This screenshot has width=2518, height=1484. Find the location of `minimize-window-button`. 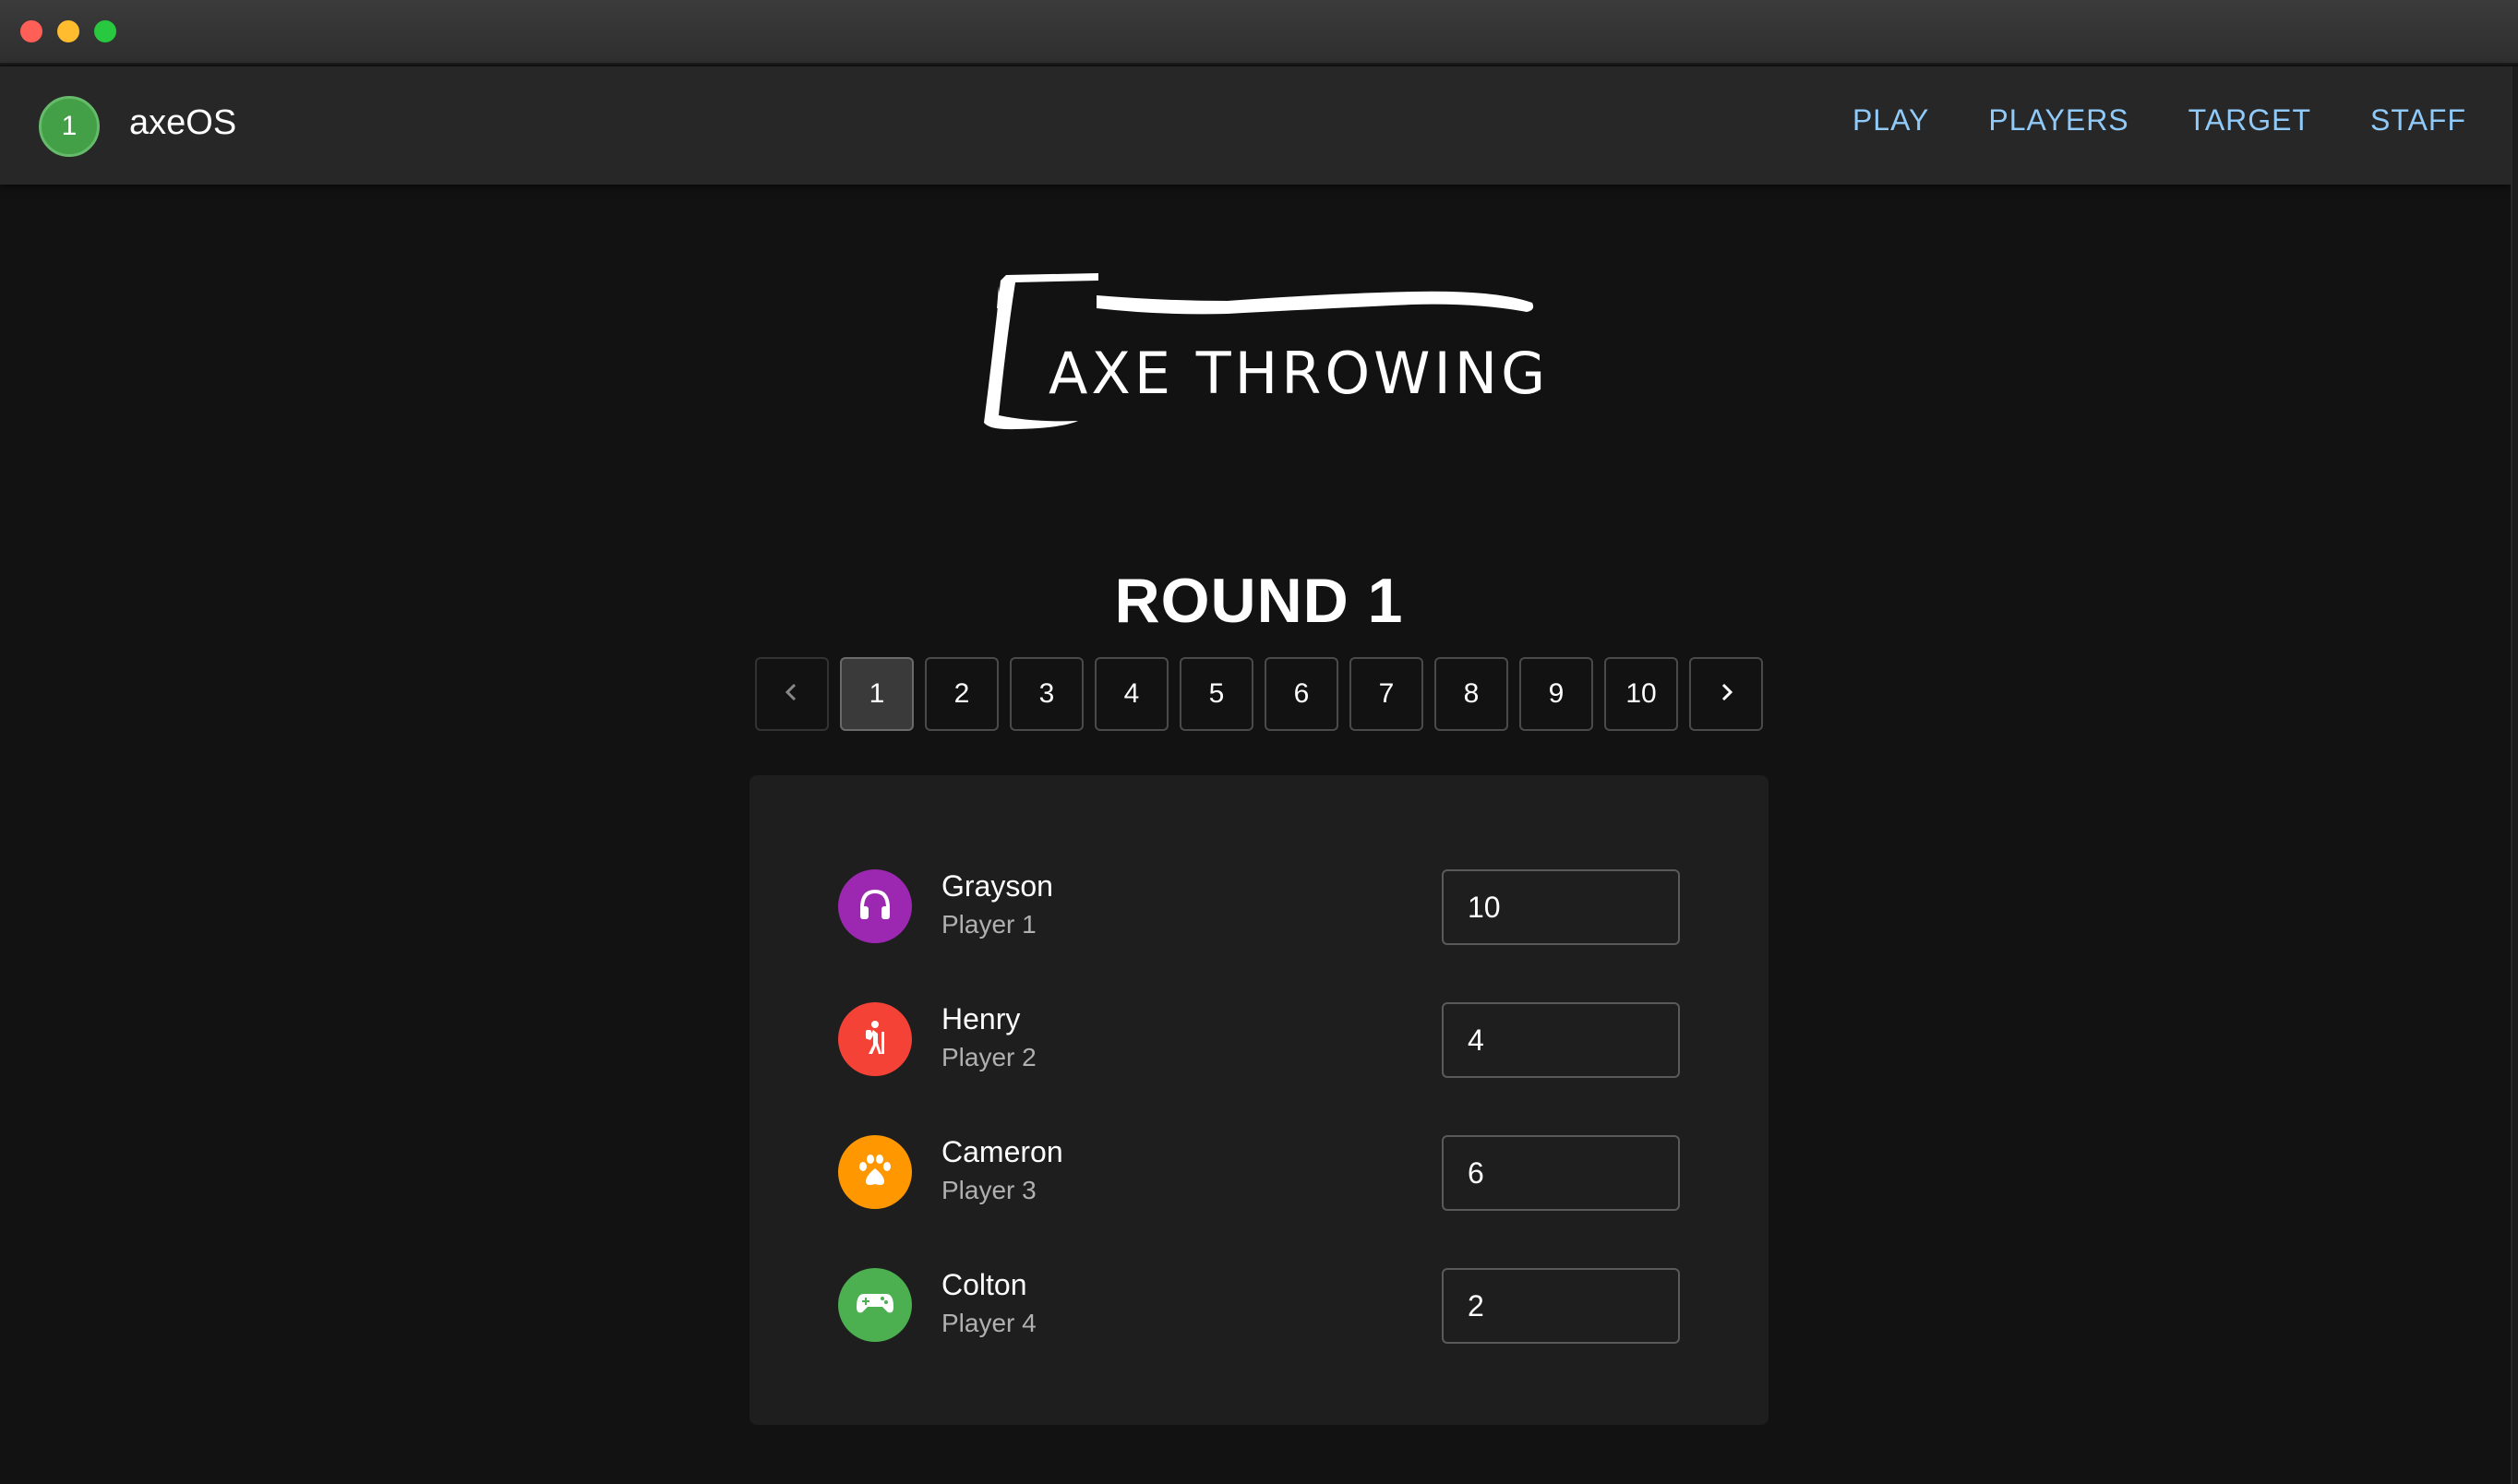

minimize-window-button is located at coordinates (68, 31).